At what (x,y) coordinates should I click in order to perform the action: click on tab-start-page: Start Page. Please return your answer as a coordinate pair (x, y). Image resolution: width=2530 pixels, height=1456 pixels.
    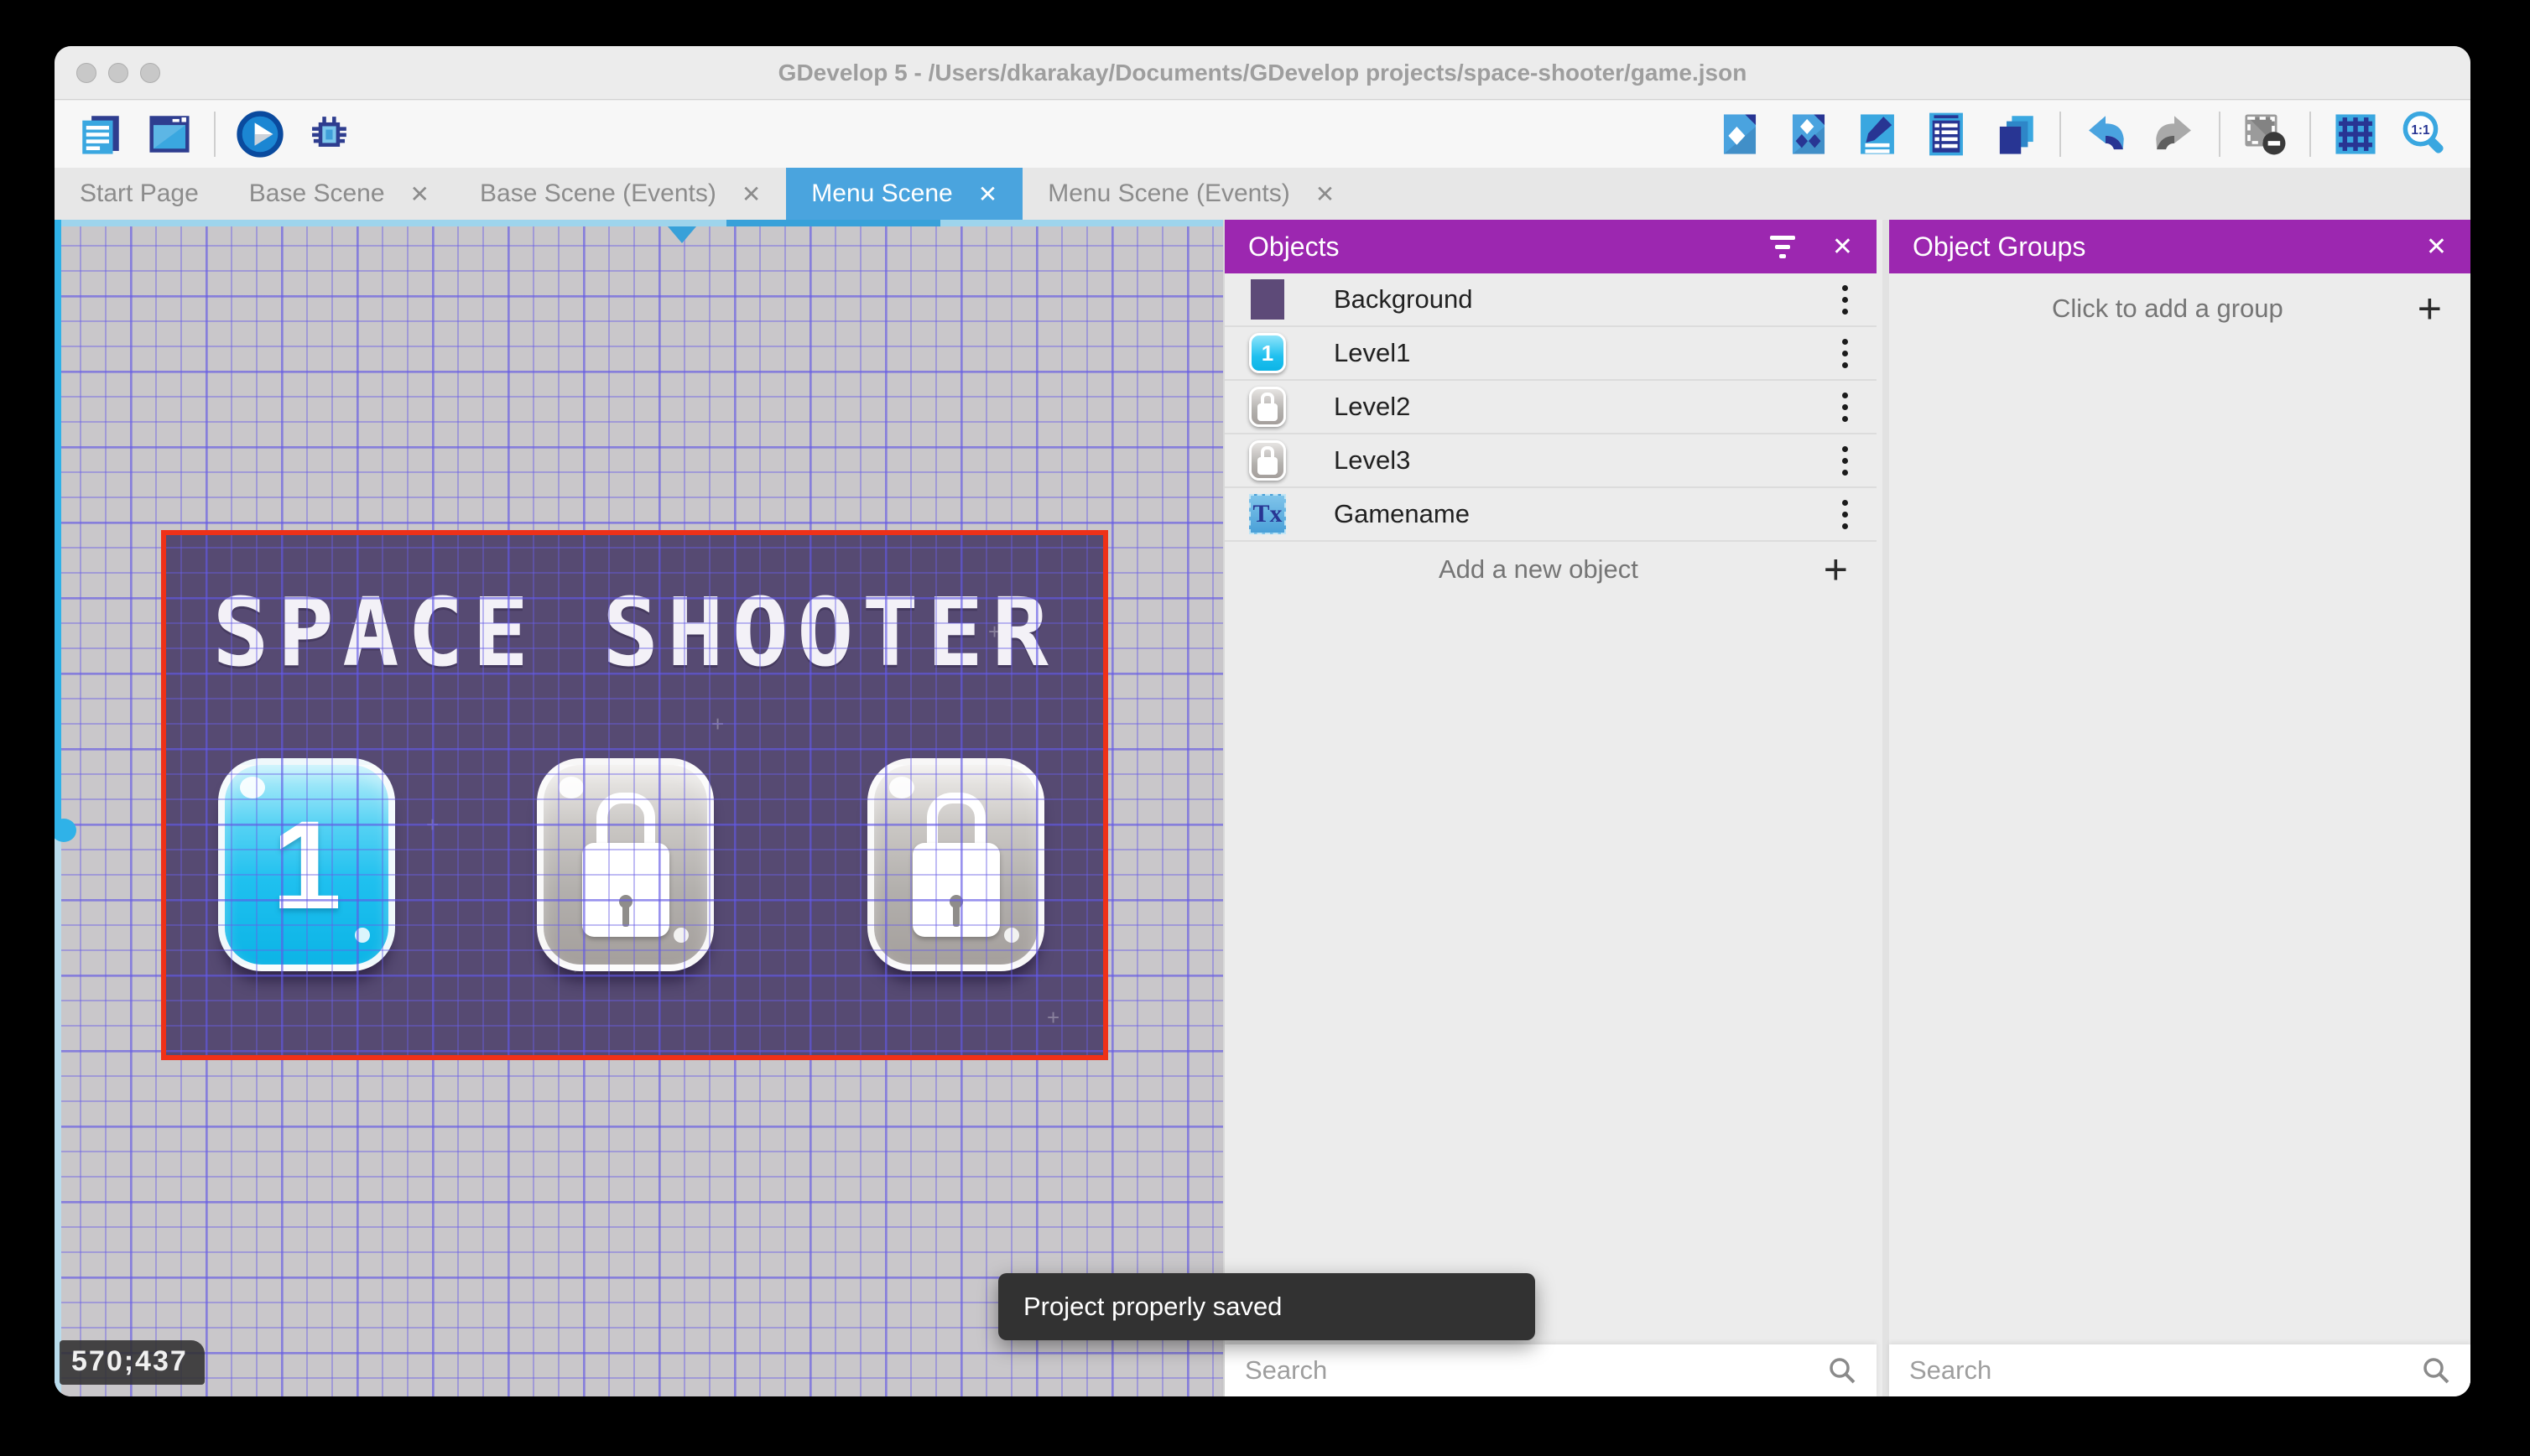
    Looking at the image, I should click on (139, 194).